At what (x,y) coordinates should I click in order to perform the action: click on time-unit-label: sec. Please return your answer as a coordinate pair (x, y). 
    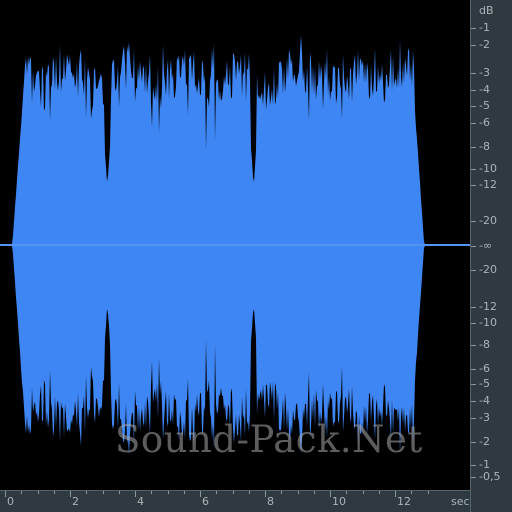
    Looking at the image, I should click on (460, 501).